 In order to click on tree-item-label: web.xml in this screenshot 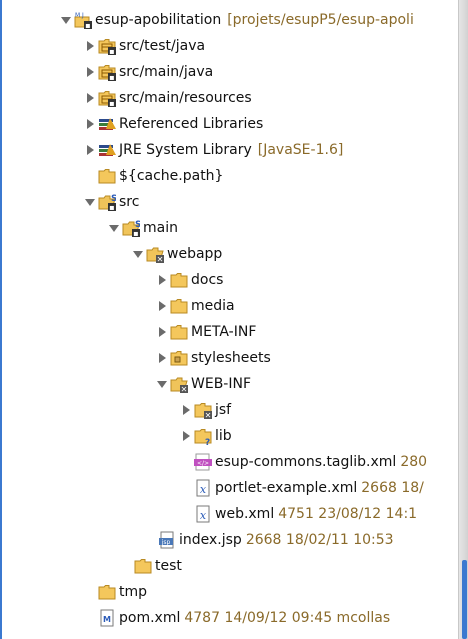, I will do `click(245, 514)`.